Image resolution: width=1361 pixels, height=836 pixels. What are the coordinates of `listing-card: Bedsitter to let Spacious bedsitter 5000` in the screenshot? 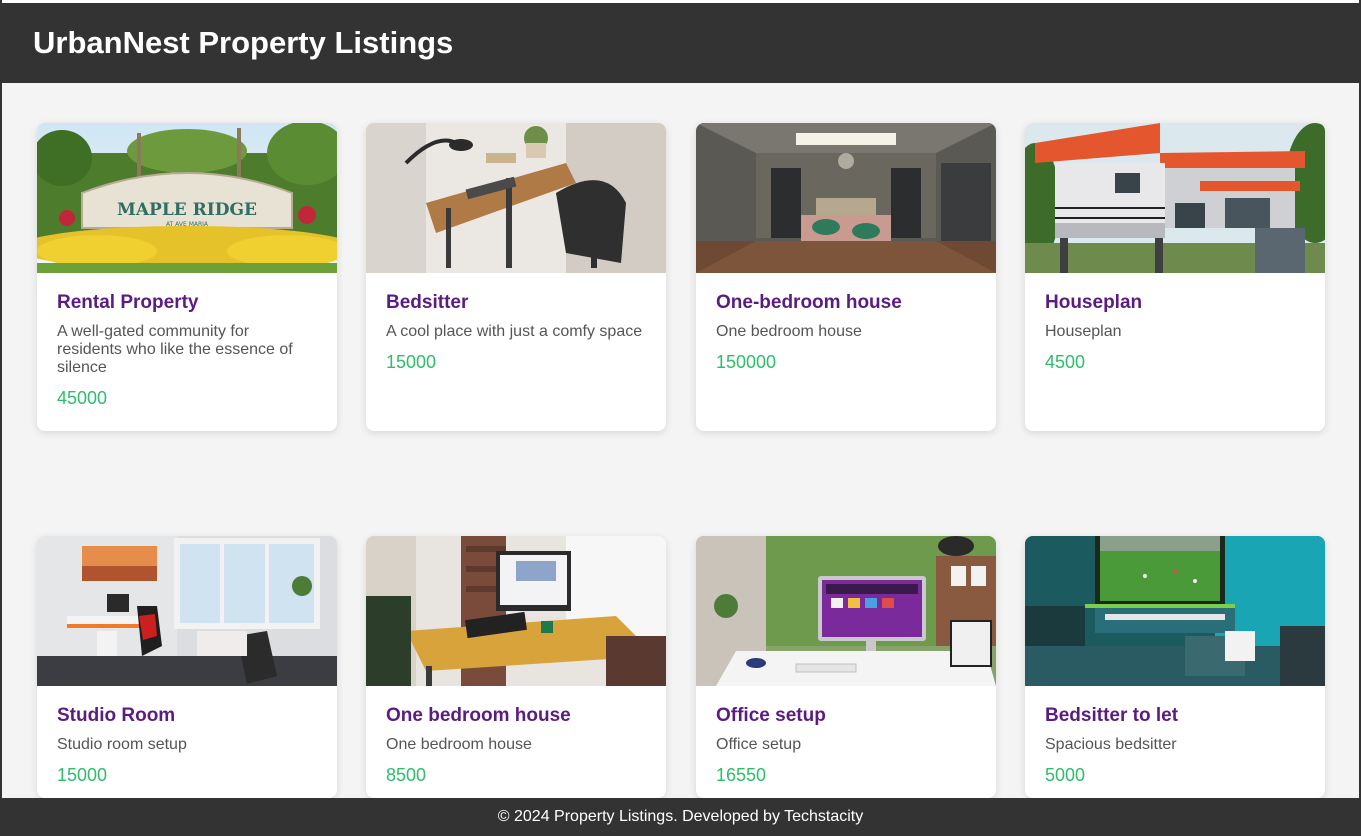 It's located at (1175, 667).